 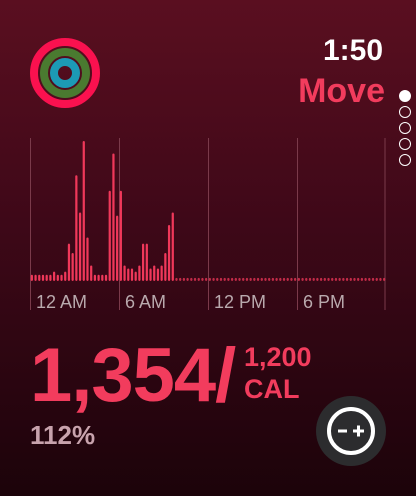 I want to click on activity-rings-icon, so click(x=65, y=73).